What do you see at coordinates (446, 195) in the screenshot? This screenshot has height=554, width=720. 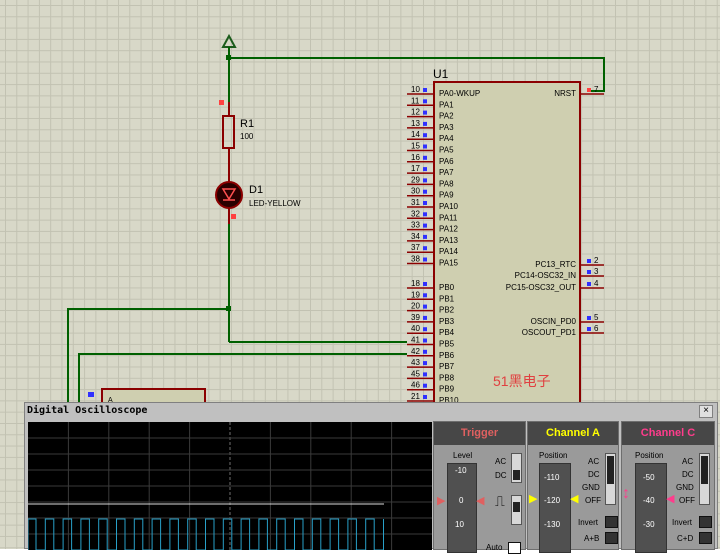 I see `pin-name: PA9` at bounding box center [446, 195].